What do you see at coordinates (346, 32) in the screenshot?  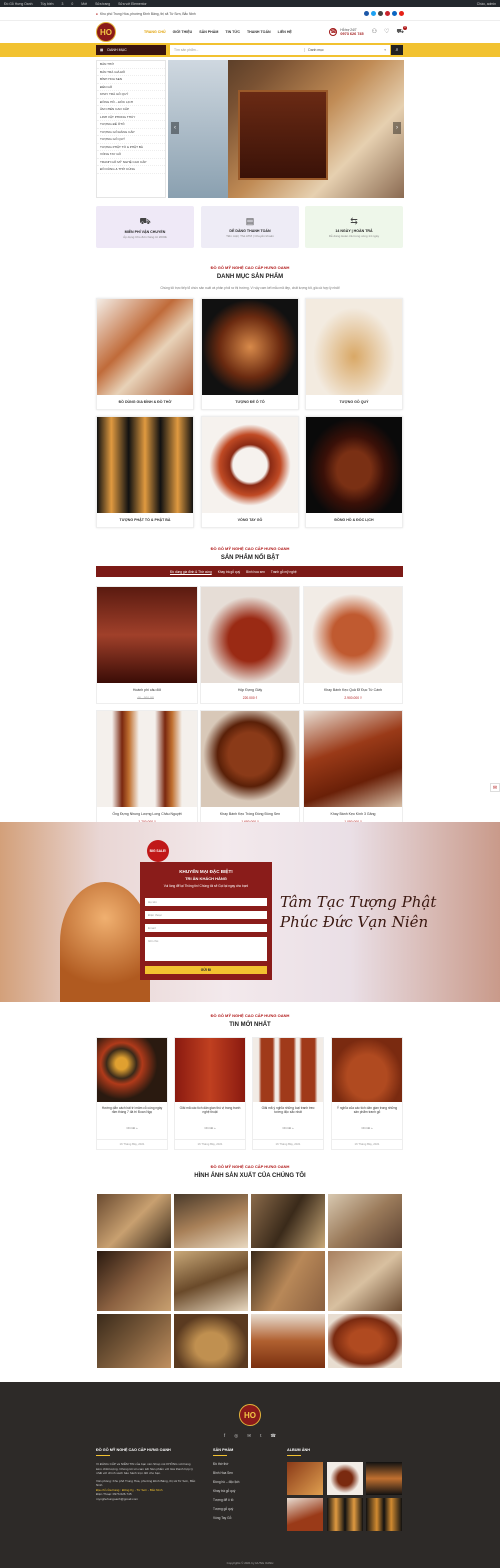 I see `hotline: ☎ Hỗ trợ 24/7 0973 626 745` at bounding box center [346, 32].